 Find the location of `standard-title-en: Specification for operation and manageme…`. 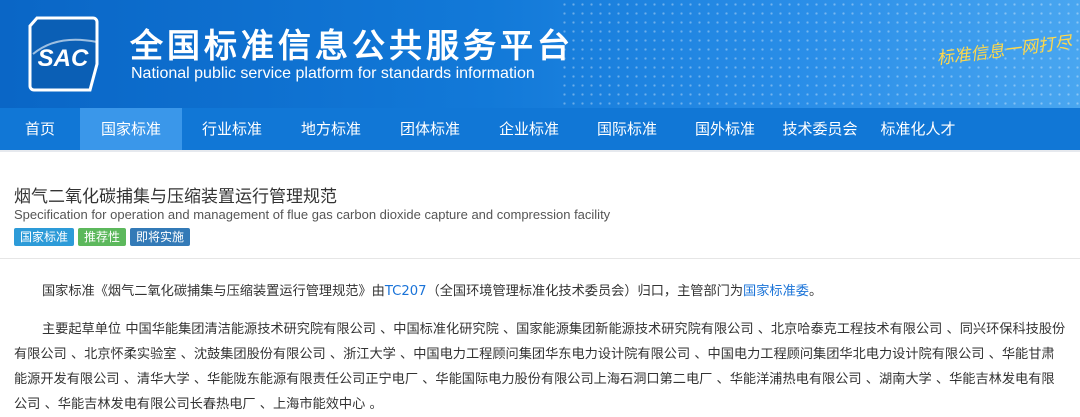

standard-title-en: Specification for operation and manageme… is located at coordinates (312, 214).